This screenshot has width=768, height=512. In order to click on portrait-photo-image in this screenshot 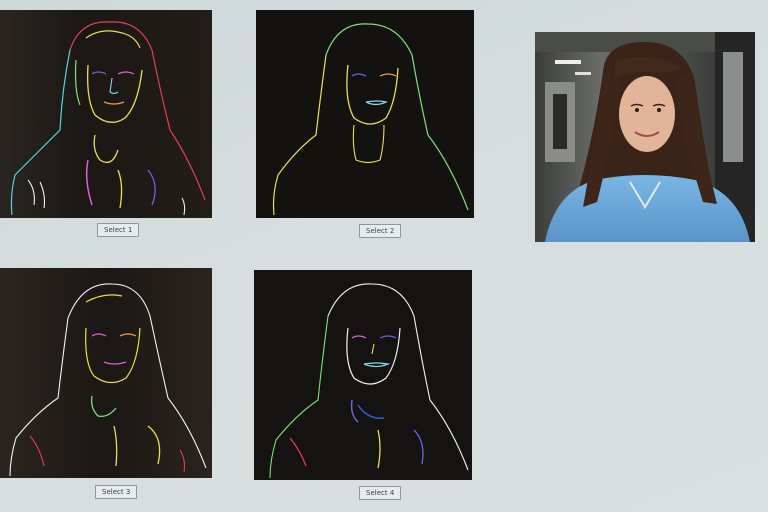, I will do `click(645, 137)`.